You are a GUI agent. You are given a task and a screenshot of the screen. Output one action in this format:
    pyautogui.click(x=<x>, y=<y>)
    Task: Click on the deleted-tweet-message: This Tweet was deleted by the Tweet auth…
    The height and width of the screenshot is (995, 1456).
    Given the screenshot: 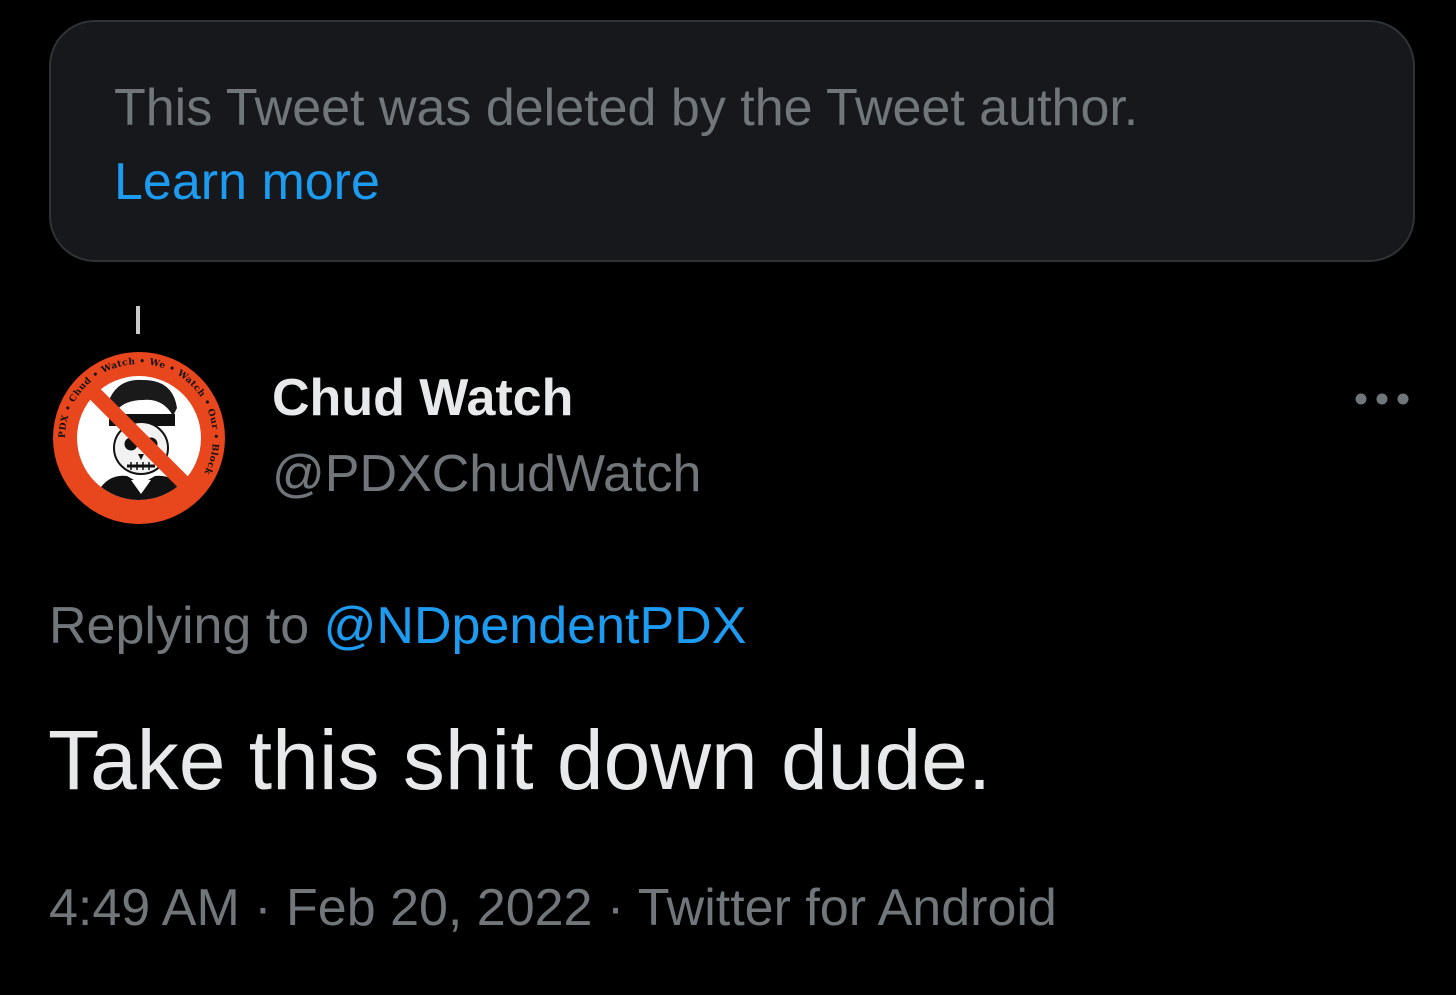 What is the action you would take?
    pyautogui.click(x=626, y=108)
    